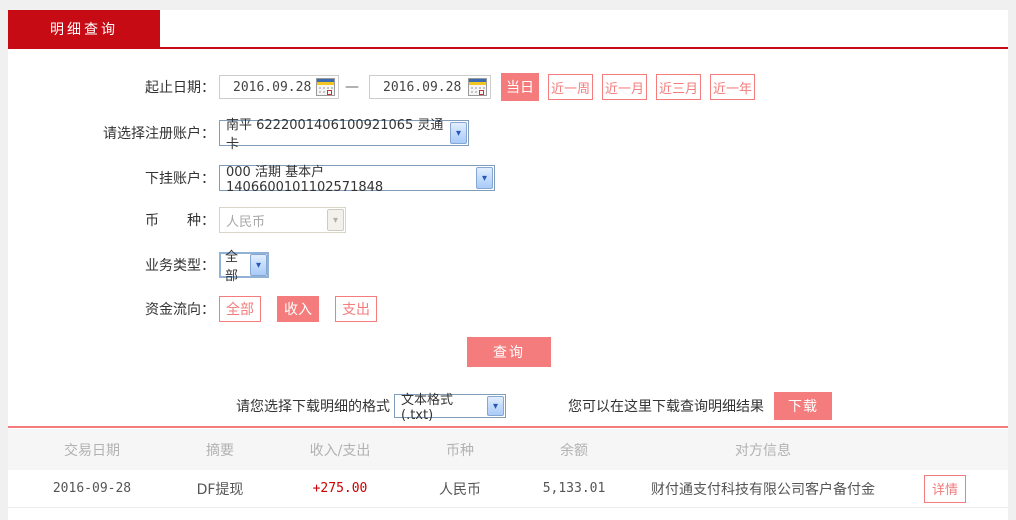  What do you see at coordinates (272, 87) in the screenshot?
I see `start-date-value: 2016.09.28` at bounding box center [272, 87].